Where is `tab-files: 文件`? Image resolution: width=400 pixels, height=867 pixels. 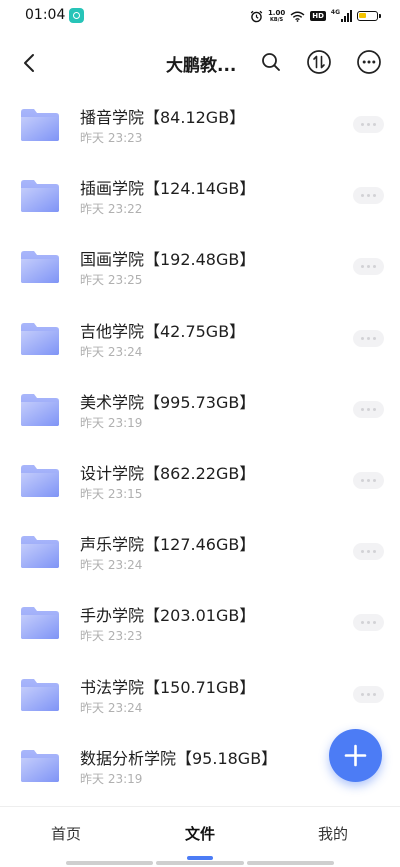 tab-files: 文件 is located at coordinates (200, 833).